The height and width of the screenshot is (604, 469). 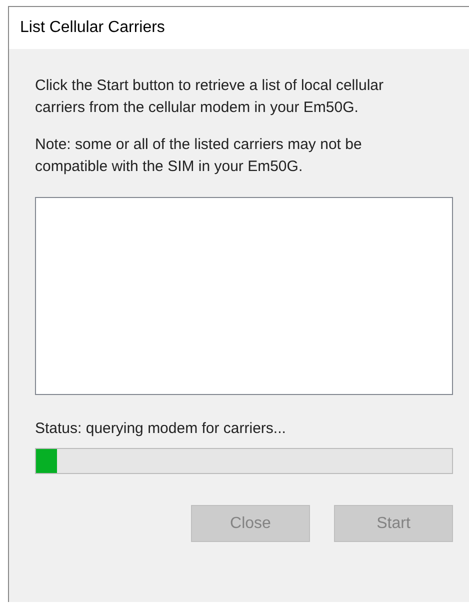 I want to click on instruction-text: Click the Start button to retrieve a list of local cellular carriers from the cellular modem in your Em50G., so click(x=209, y=97).